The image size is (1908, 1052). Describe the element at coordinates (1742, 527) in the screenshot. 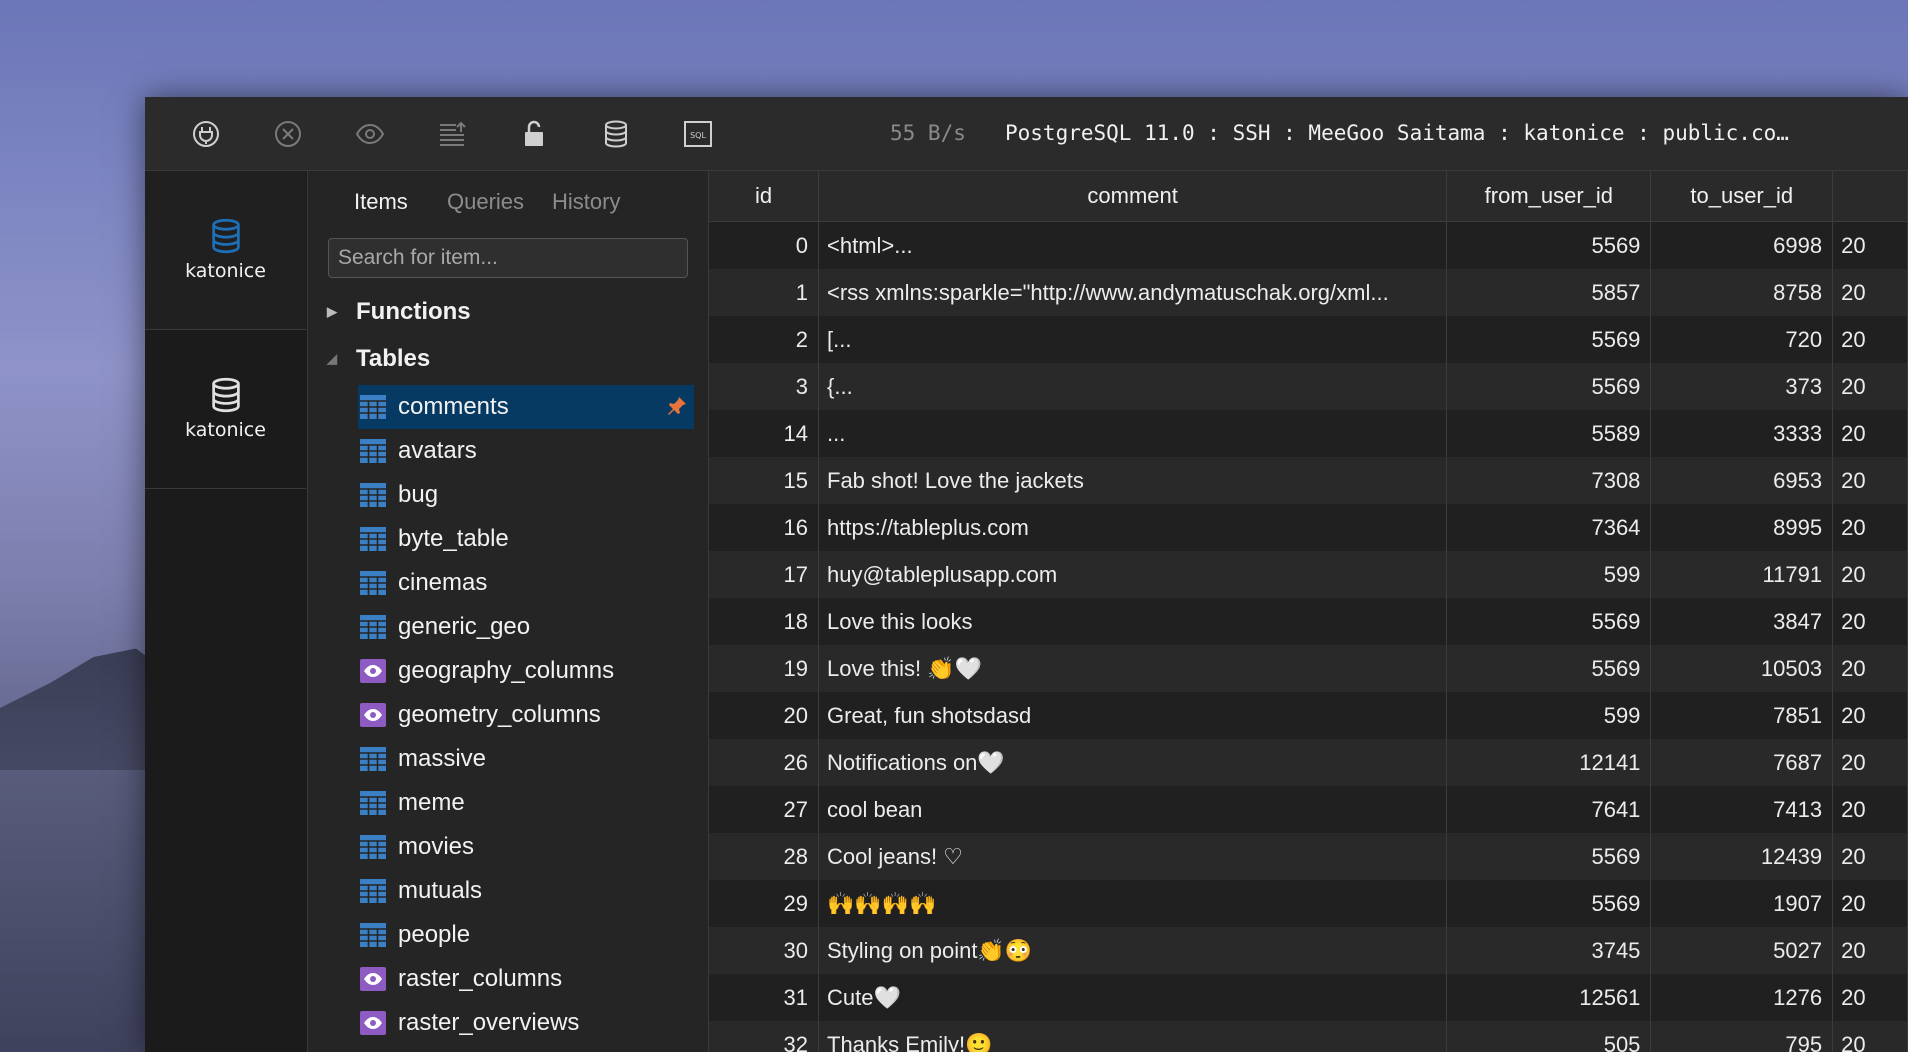

I see `cell-to-user-id: 8995` at that location.